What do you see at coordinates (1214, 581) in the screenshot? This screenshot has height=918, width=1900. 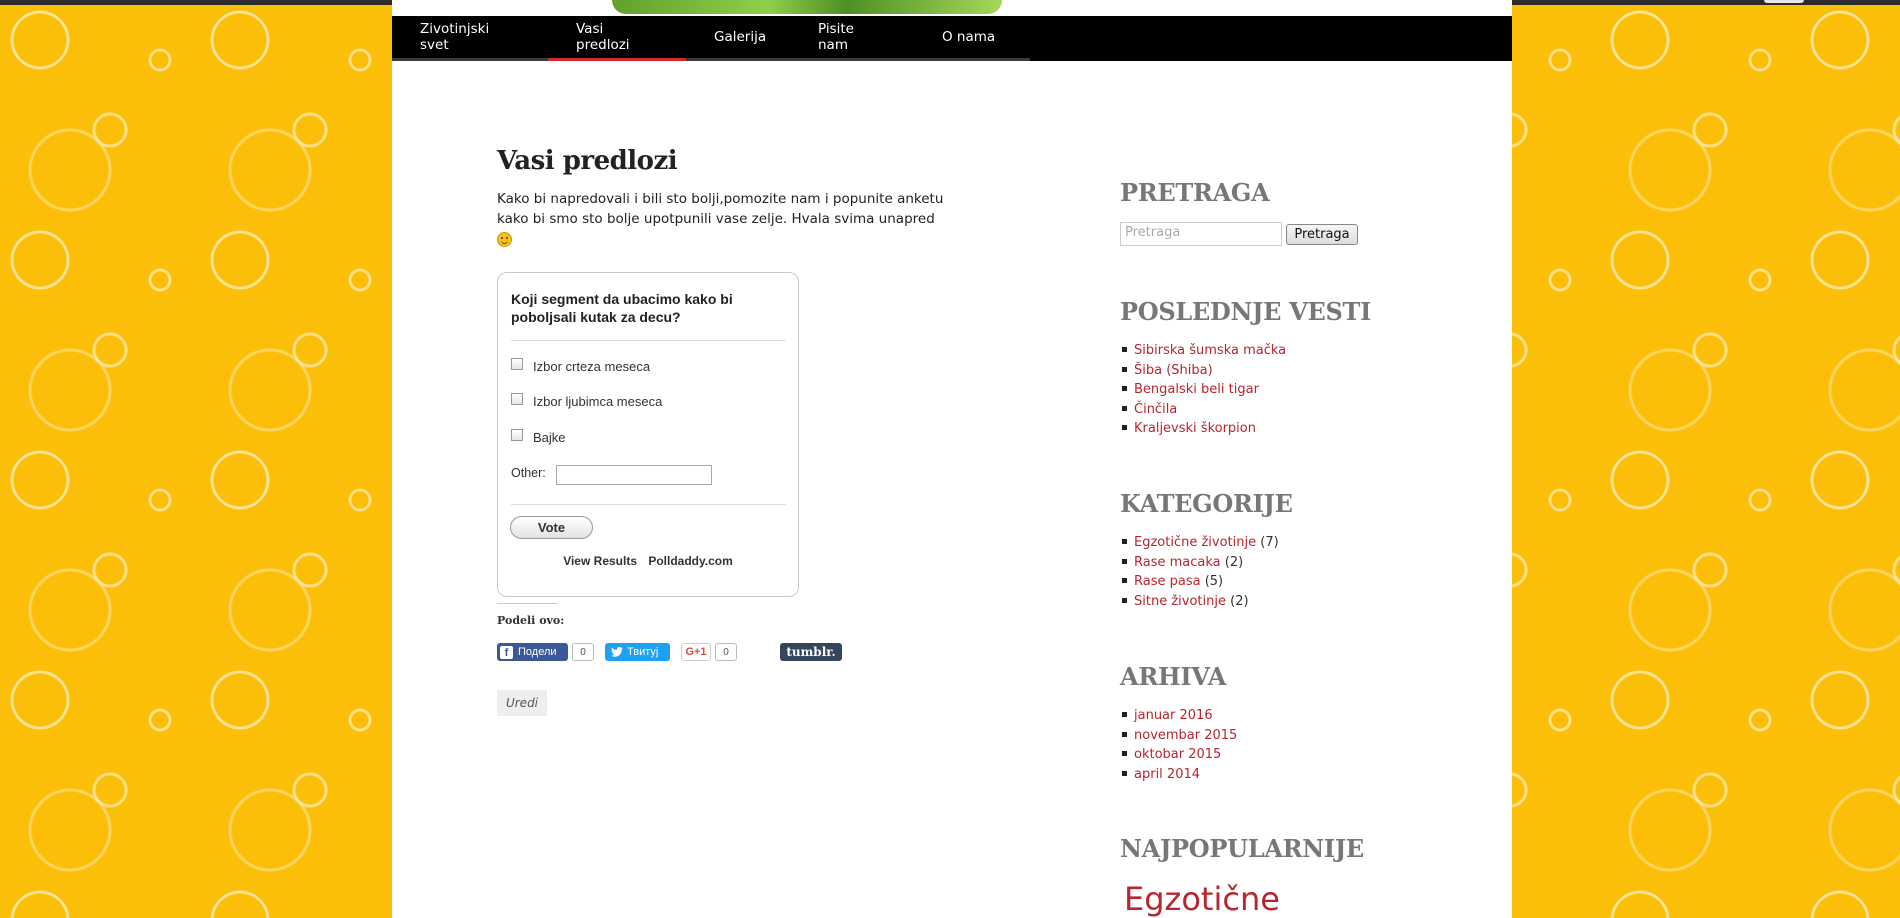 I see `category-count: (5)` at bounding box center [1214, 581].